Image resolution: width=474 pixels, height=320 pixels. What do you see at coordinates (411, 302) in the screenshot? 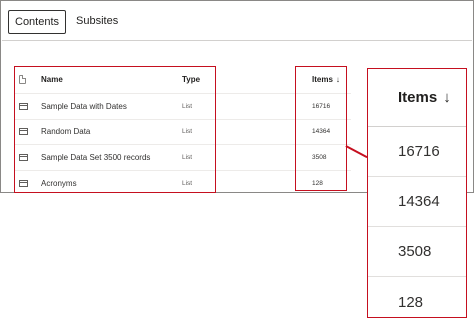
I see `zoom-value: 128` at bounding box center [411, 302].